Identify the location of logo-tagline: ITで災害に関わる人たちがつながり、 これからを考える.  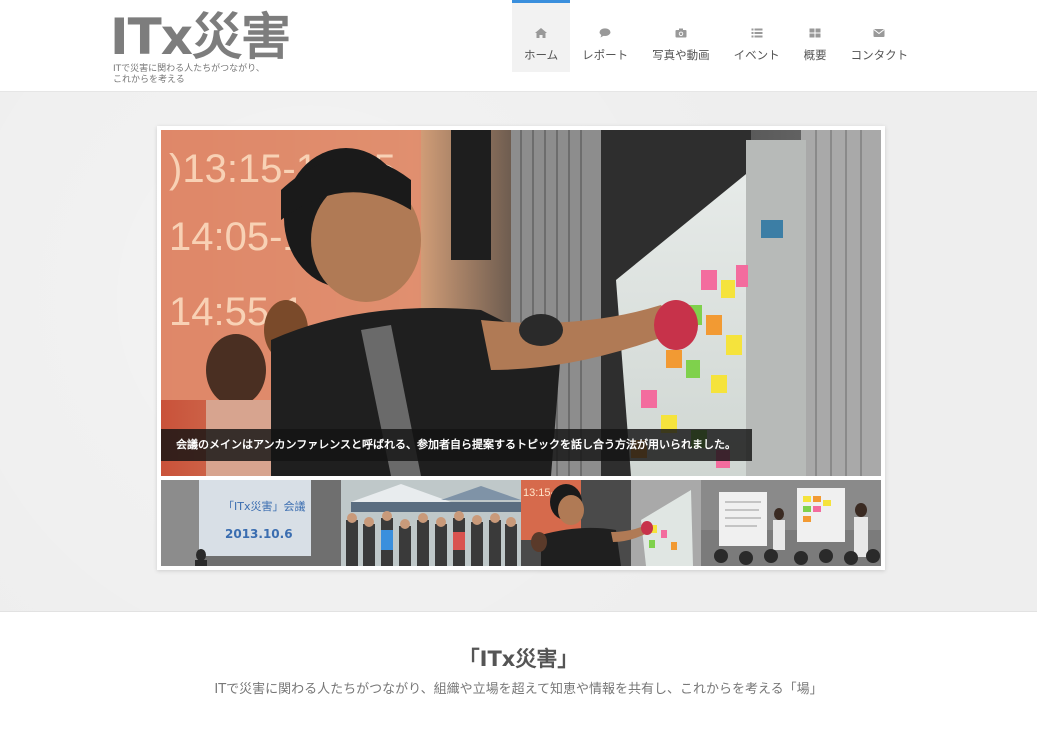
(203, 75).